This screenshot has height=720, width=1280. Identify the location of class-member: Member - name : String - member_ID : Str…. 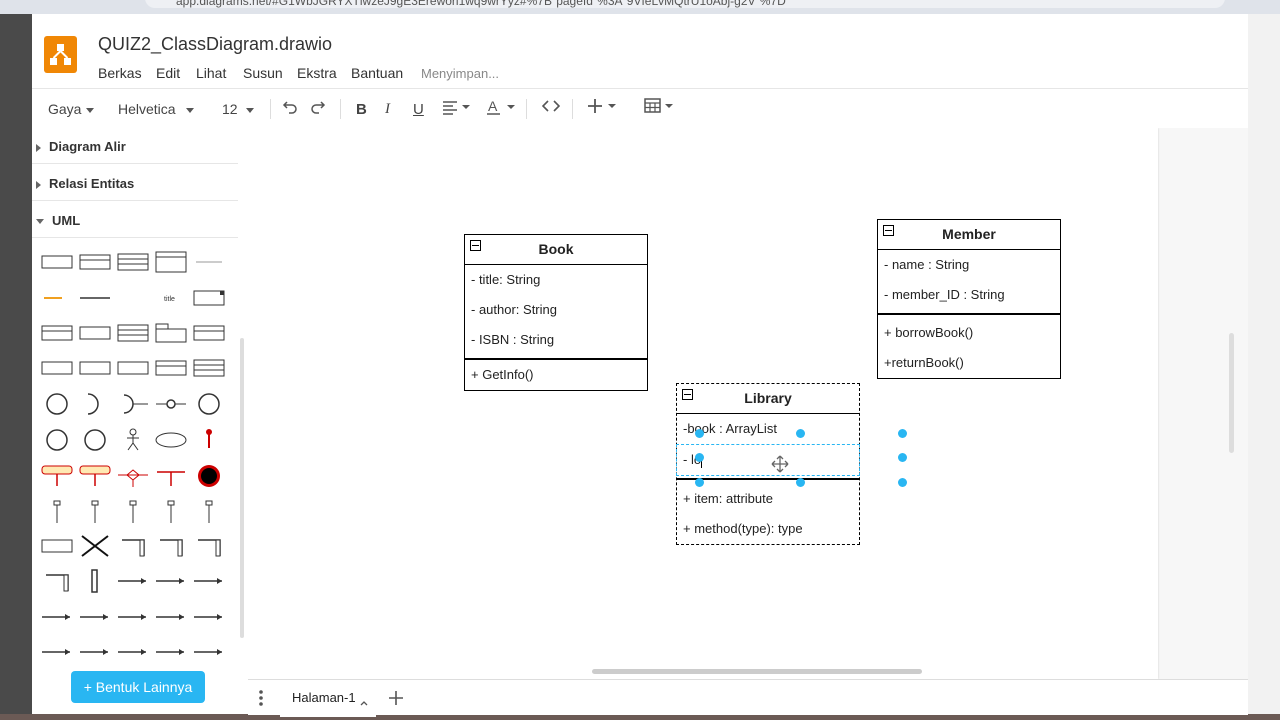
(969, 299).